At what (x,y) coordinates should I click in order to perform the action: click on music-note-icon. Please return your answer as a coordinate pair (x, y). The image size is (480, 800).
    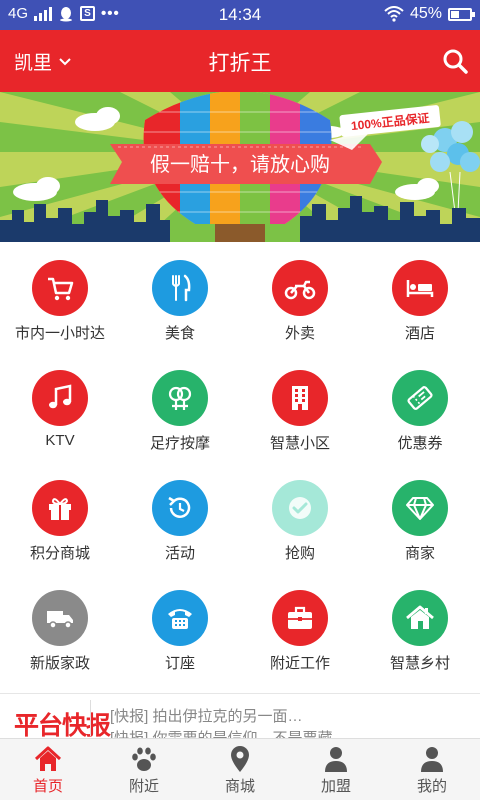
    Looking at the image, I should click on (60, 396).